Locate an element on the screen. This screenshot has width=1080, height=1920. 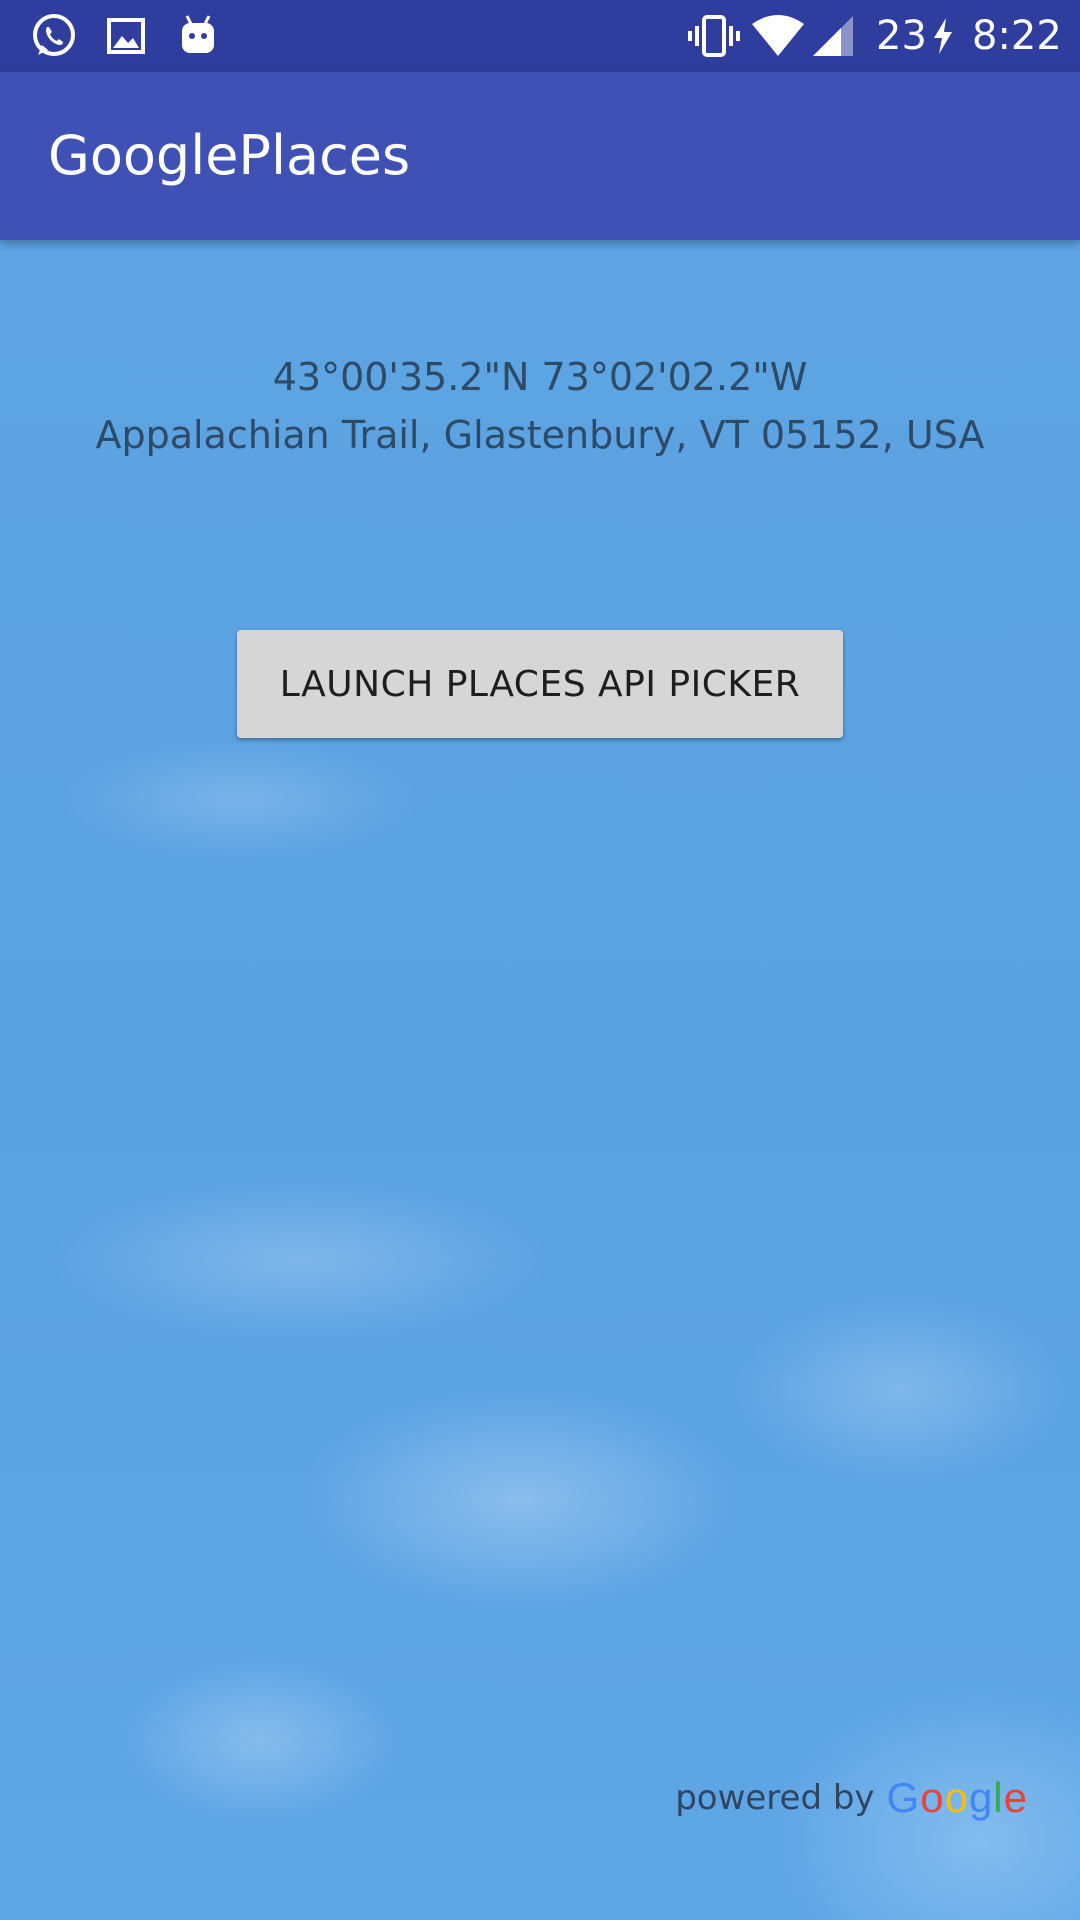
battery-level: 23 is located at coordinates (901, 36).